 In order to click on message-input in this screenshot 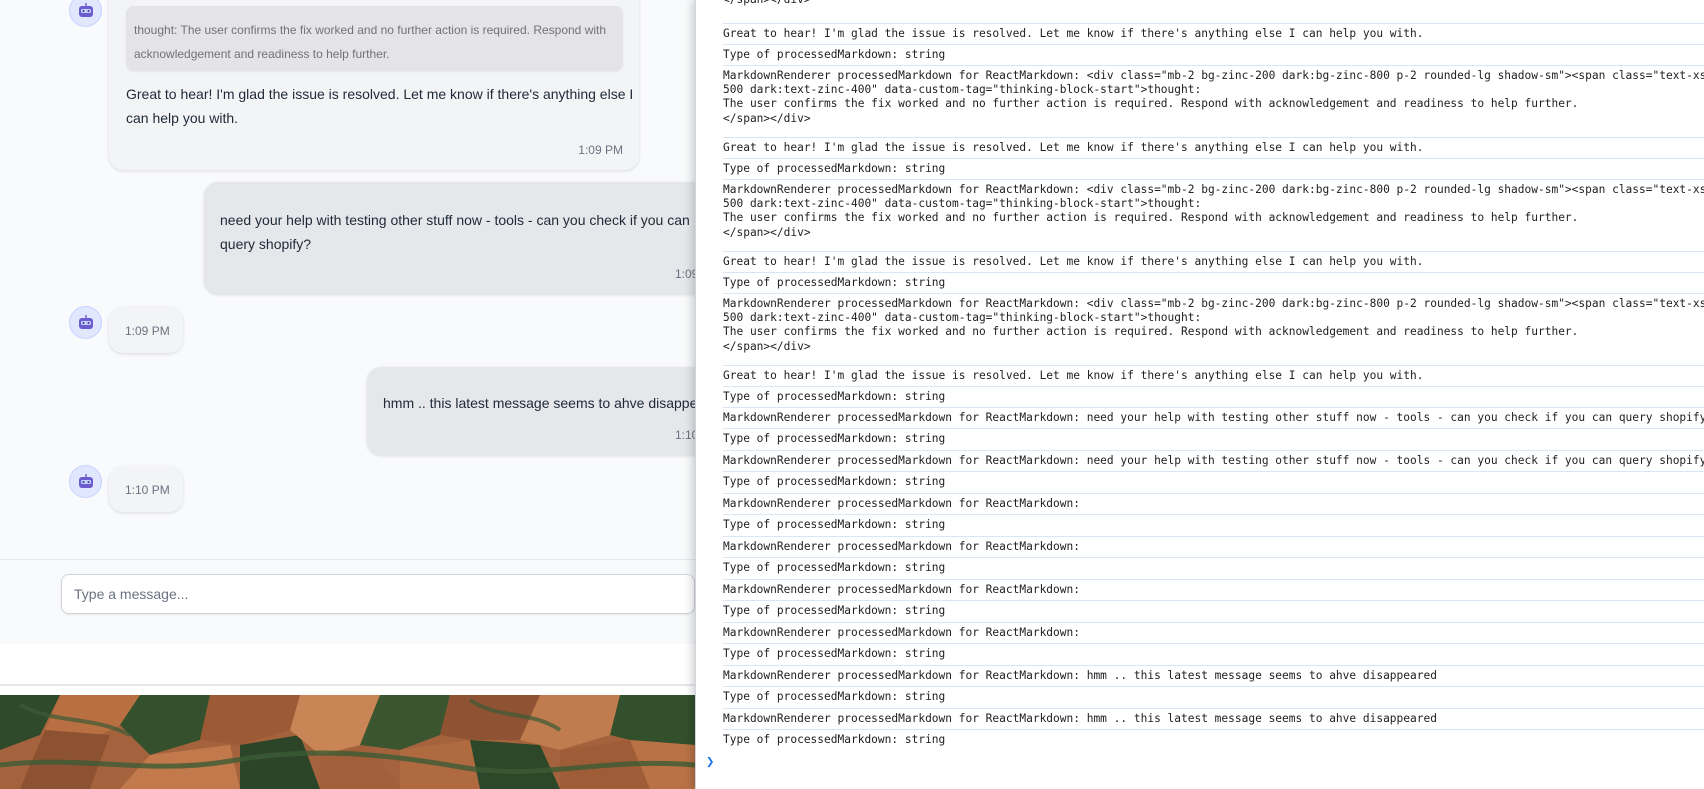, I will do `click(378, 594)`.